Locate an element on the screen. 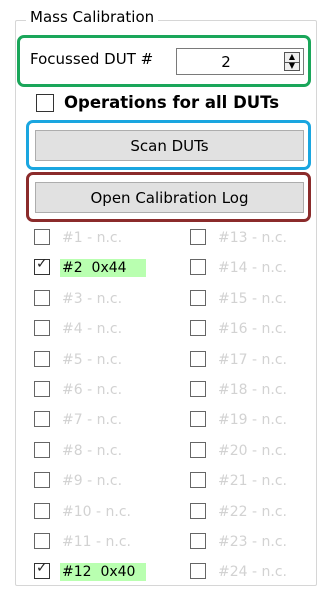 This screenshot has width=324, height=594. dut-item: #18 - n.c. is located at coordinates (250, 390).